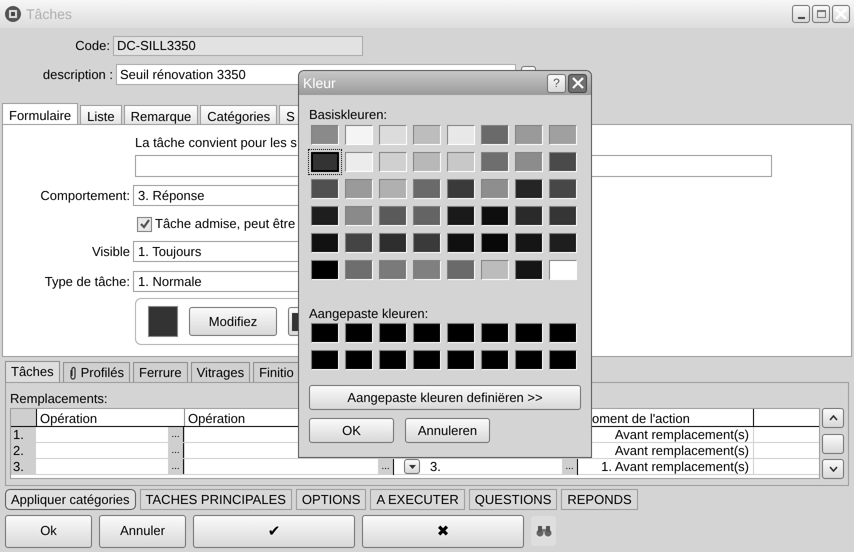 This screenshot has width=854, height=552. I want to click on section-label: Basiskleuren:, so click(348, 113).